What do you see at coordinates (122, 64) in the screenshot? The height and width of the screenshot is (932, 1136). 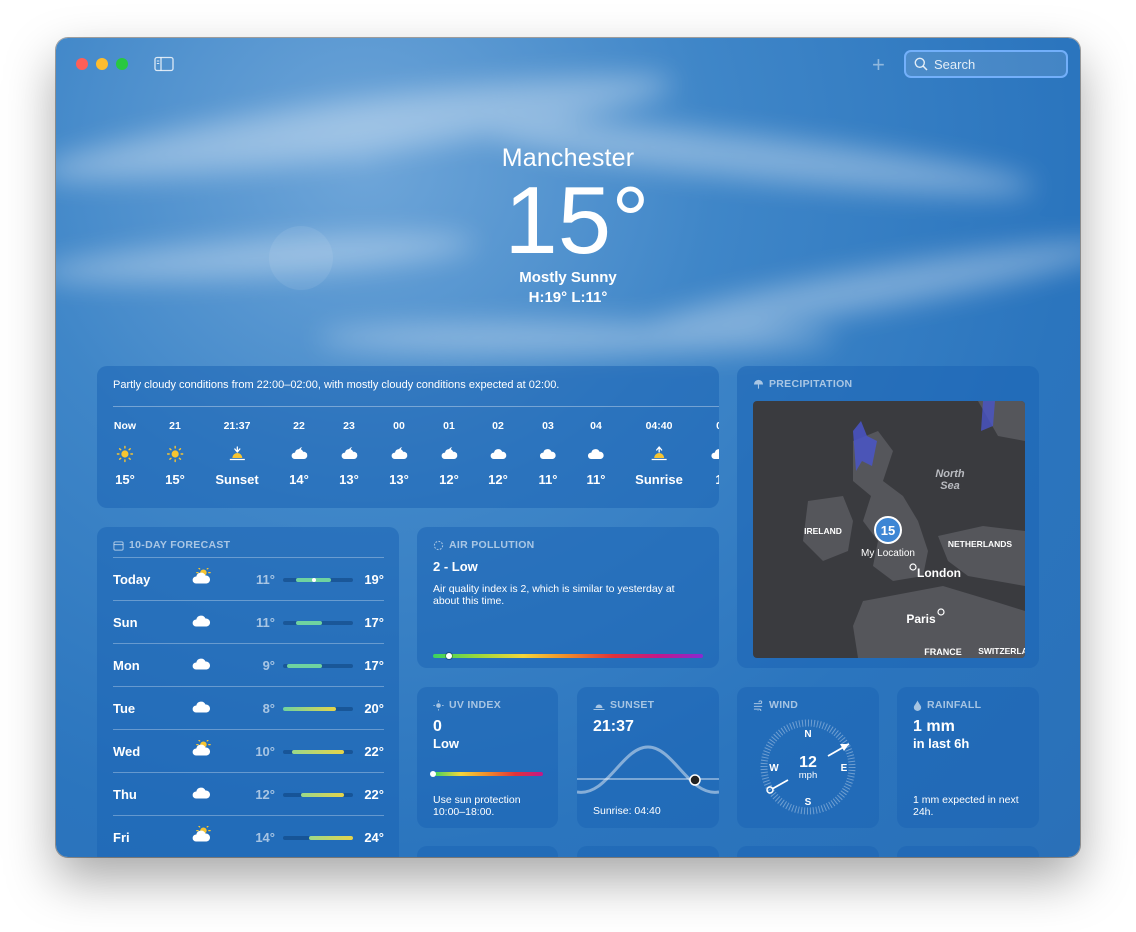 I see `zoom-button` at bounding box center [122, 64].